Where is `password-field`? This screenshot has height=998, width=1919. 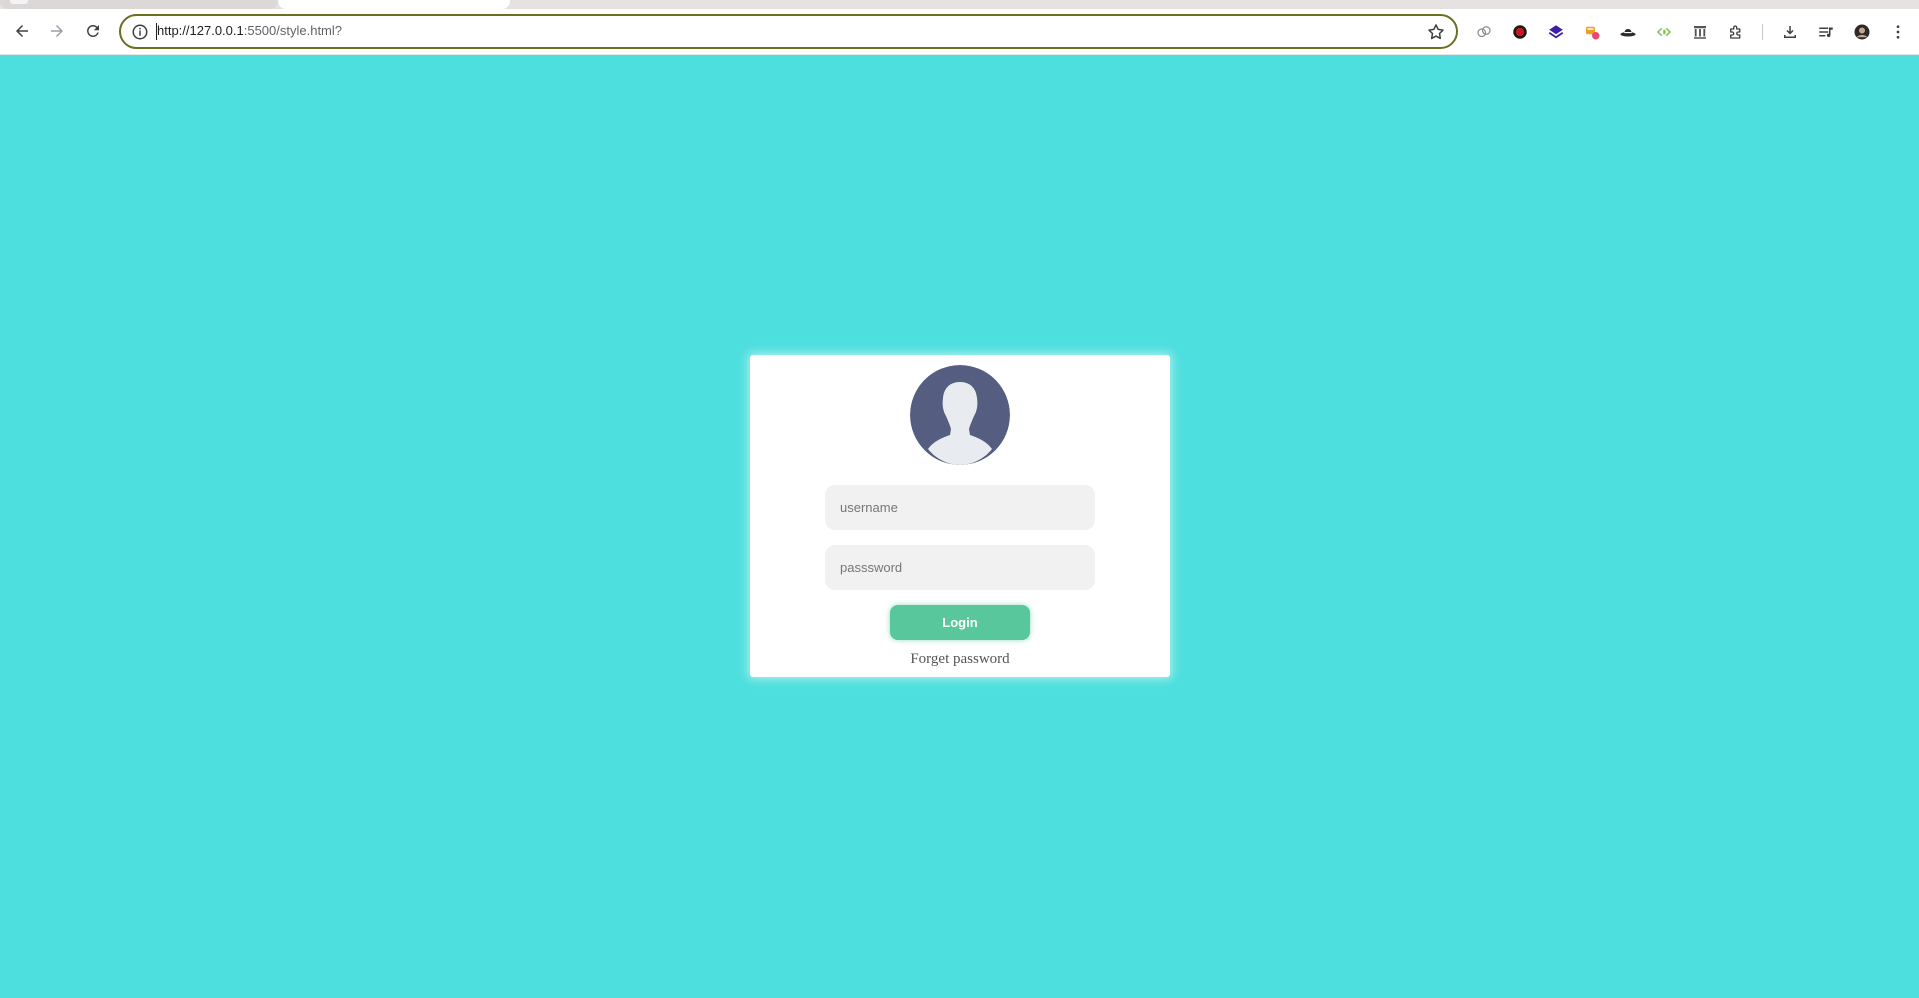 password-field is located at coordinates (960, 567).